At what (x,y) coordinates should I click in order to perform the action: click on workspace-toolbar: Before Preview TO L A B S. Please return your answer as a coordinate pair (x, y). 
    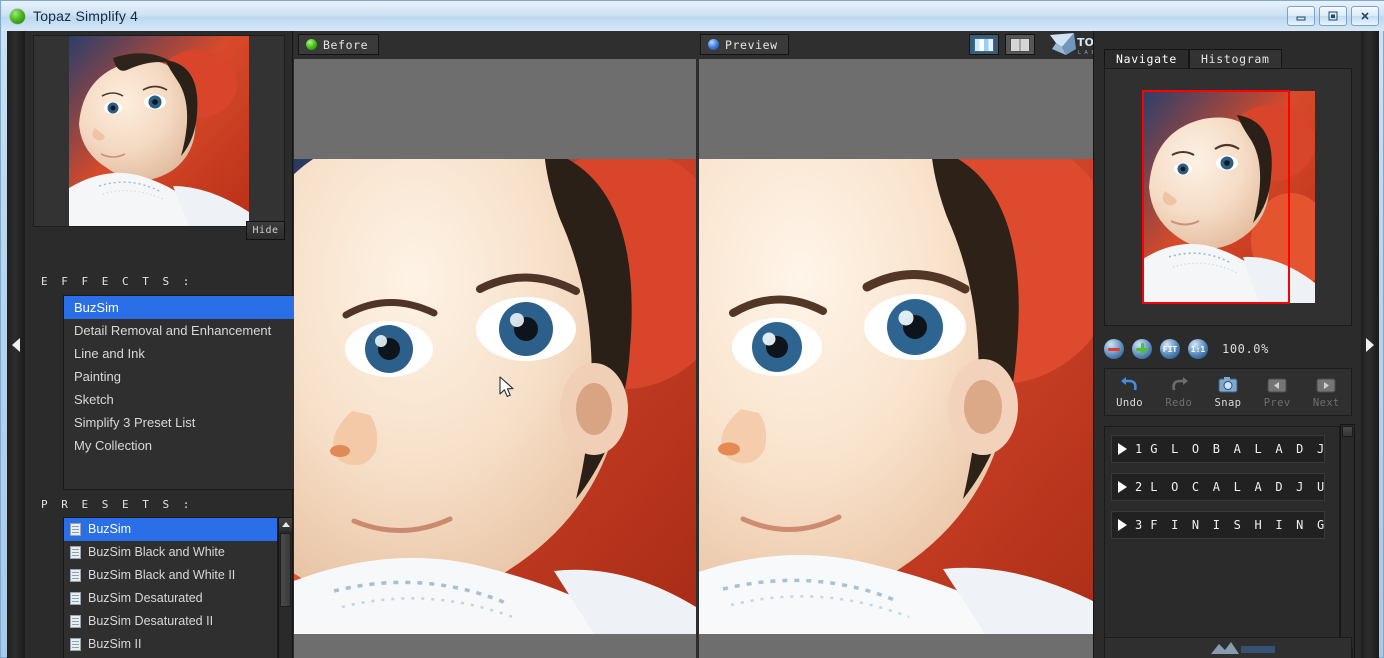
    Looking at the image, I should click on (701, 45).